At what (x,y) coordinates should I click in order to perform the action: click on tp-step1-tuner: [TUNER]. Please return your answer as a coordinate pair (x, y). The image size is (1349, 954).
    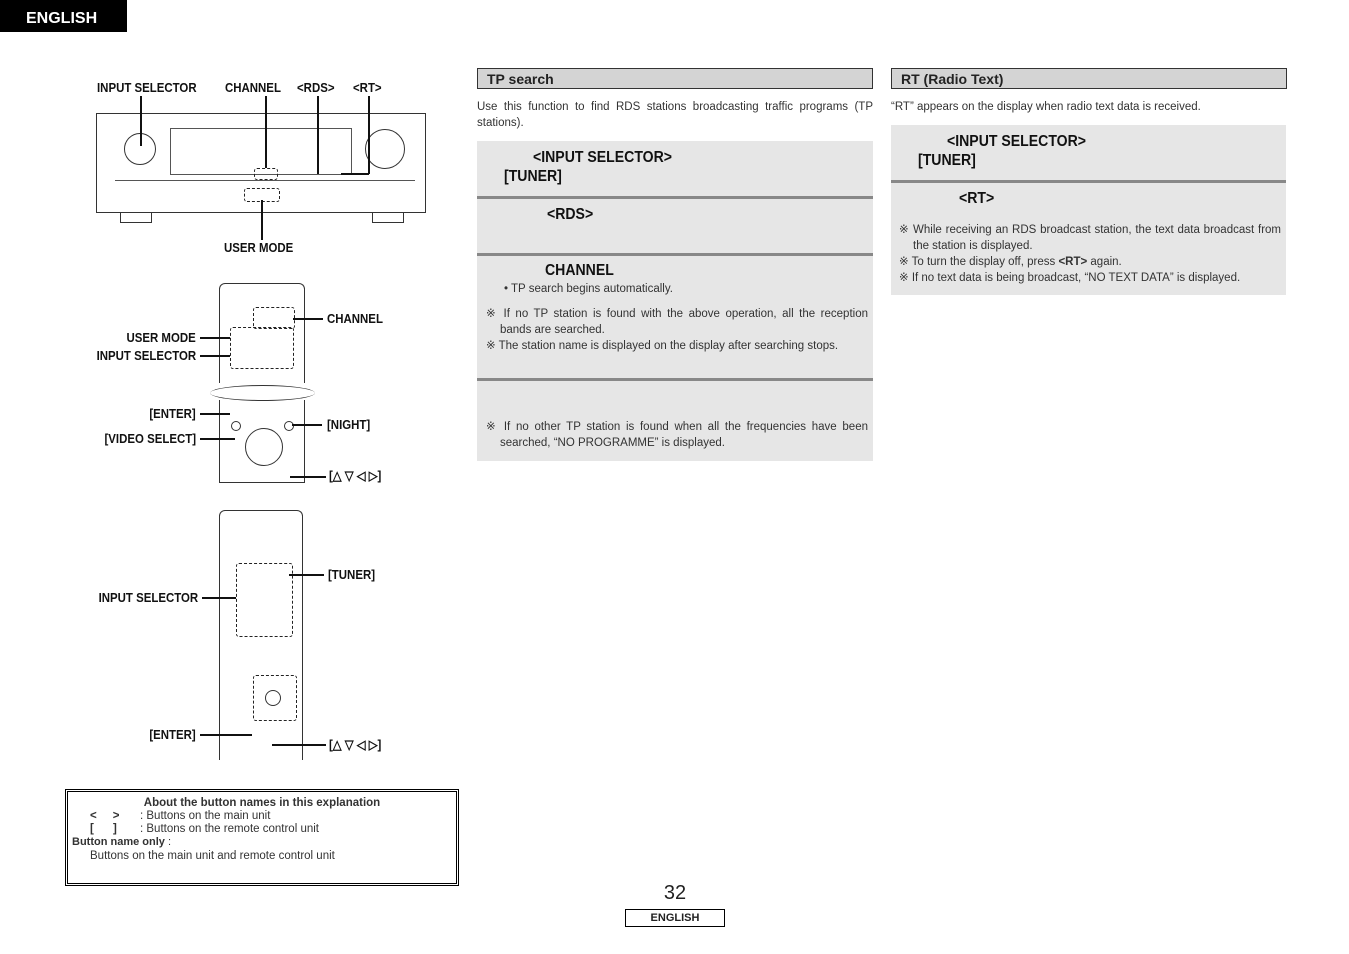
    Looking at the image, I should click on (533, 176).